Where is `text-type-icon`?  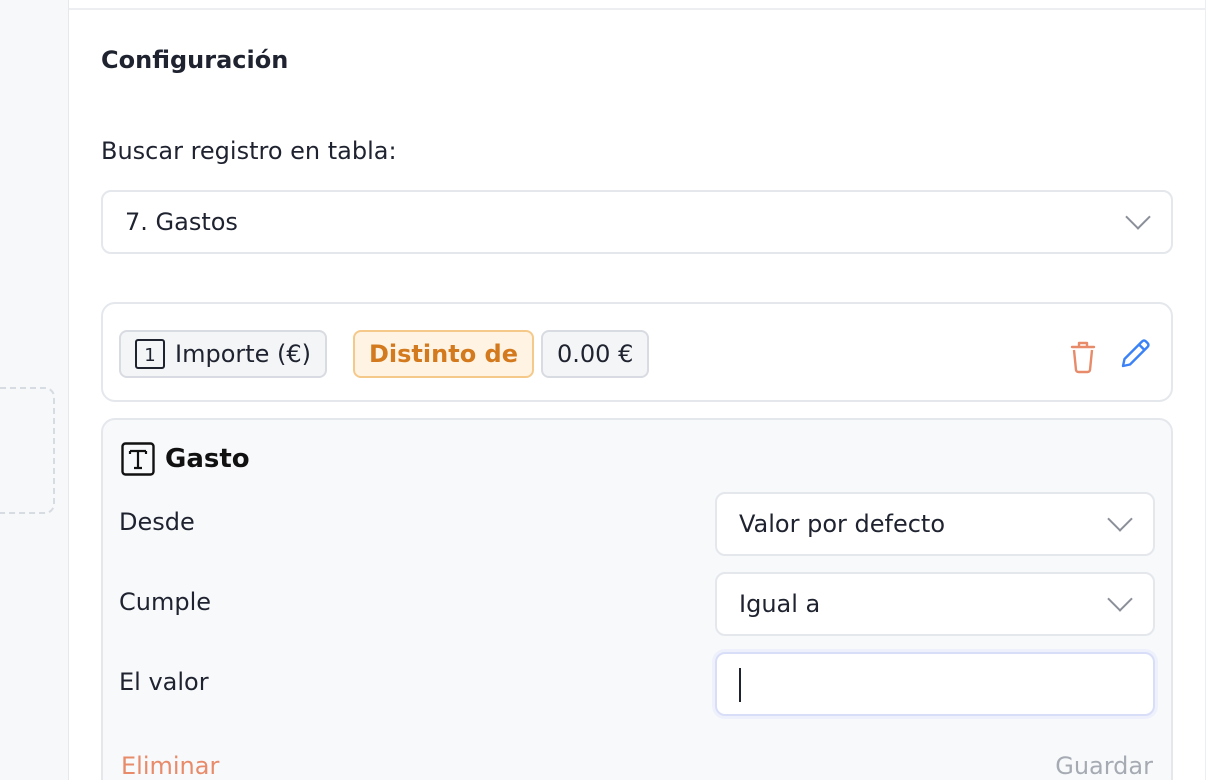 text-type-icon is located at coordinates (138, 459).